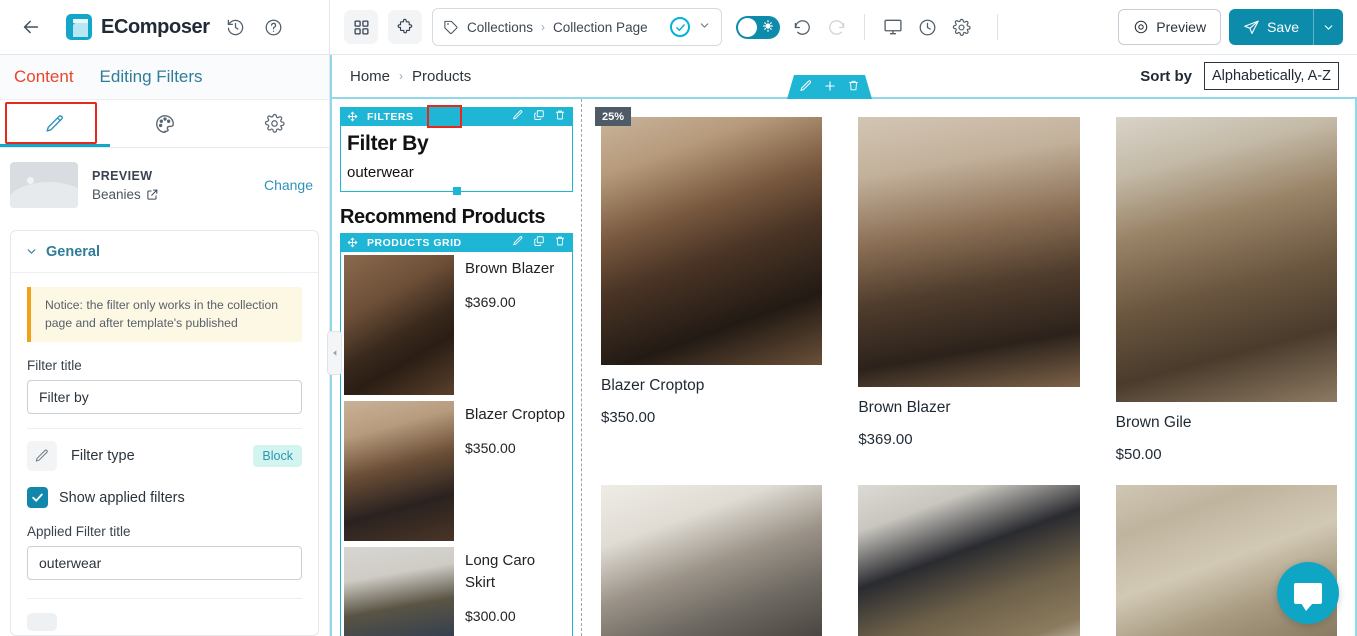  Describe the element at coordinates (164, 450) in the screenshot. I see `filter-type-row: Filter type Block` at that location.